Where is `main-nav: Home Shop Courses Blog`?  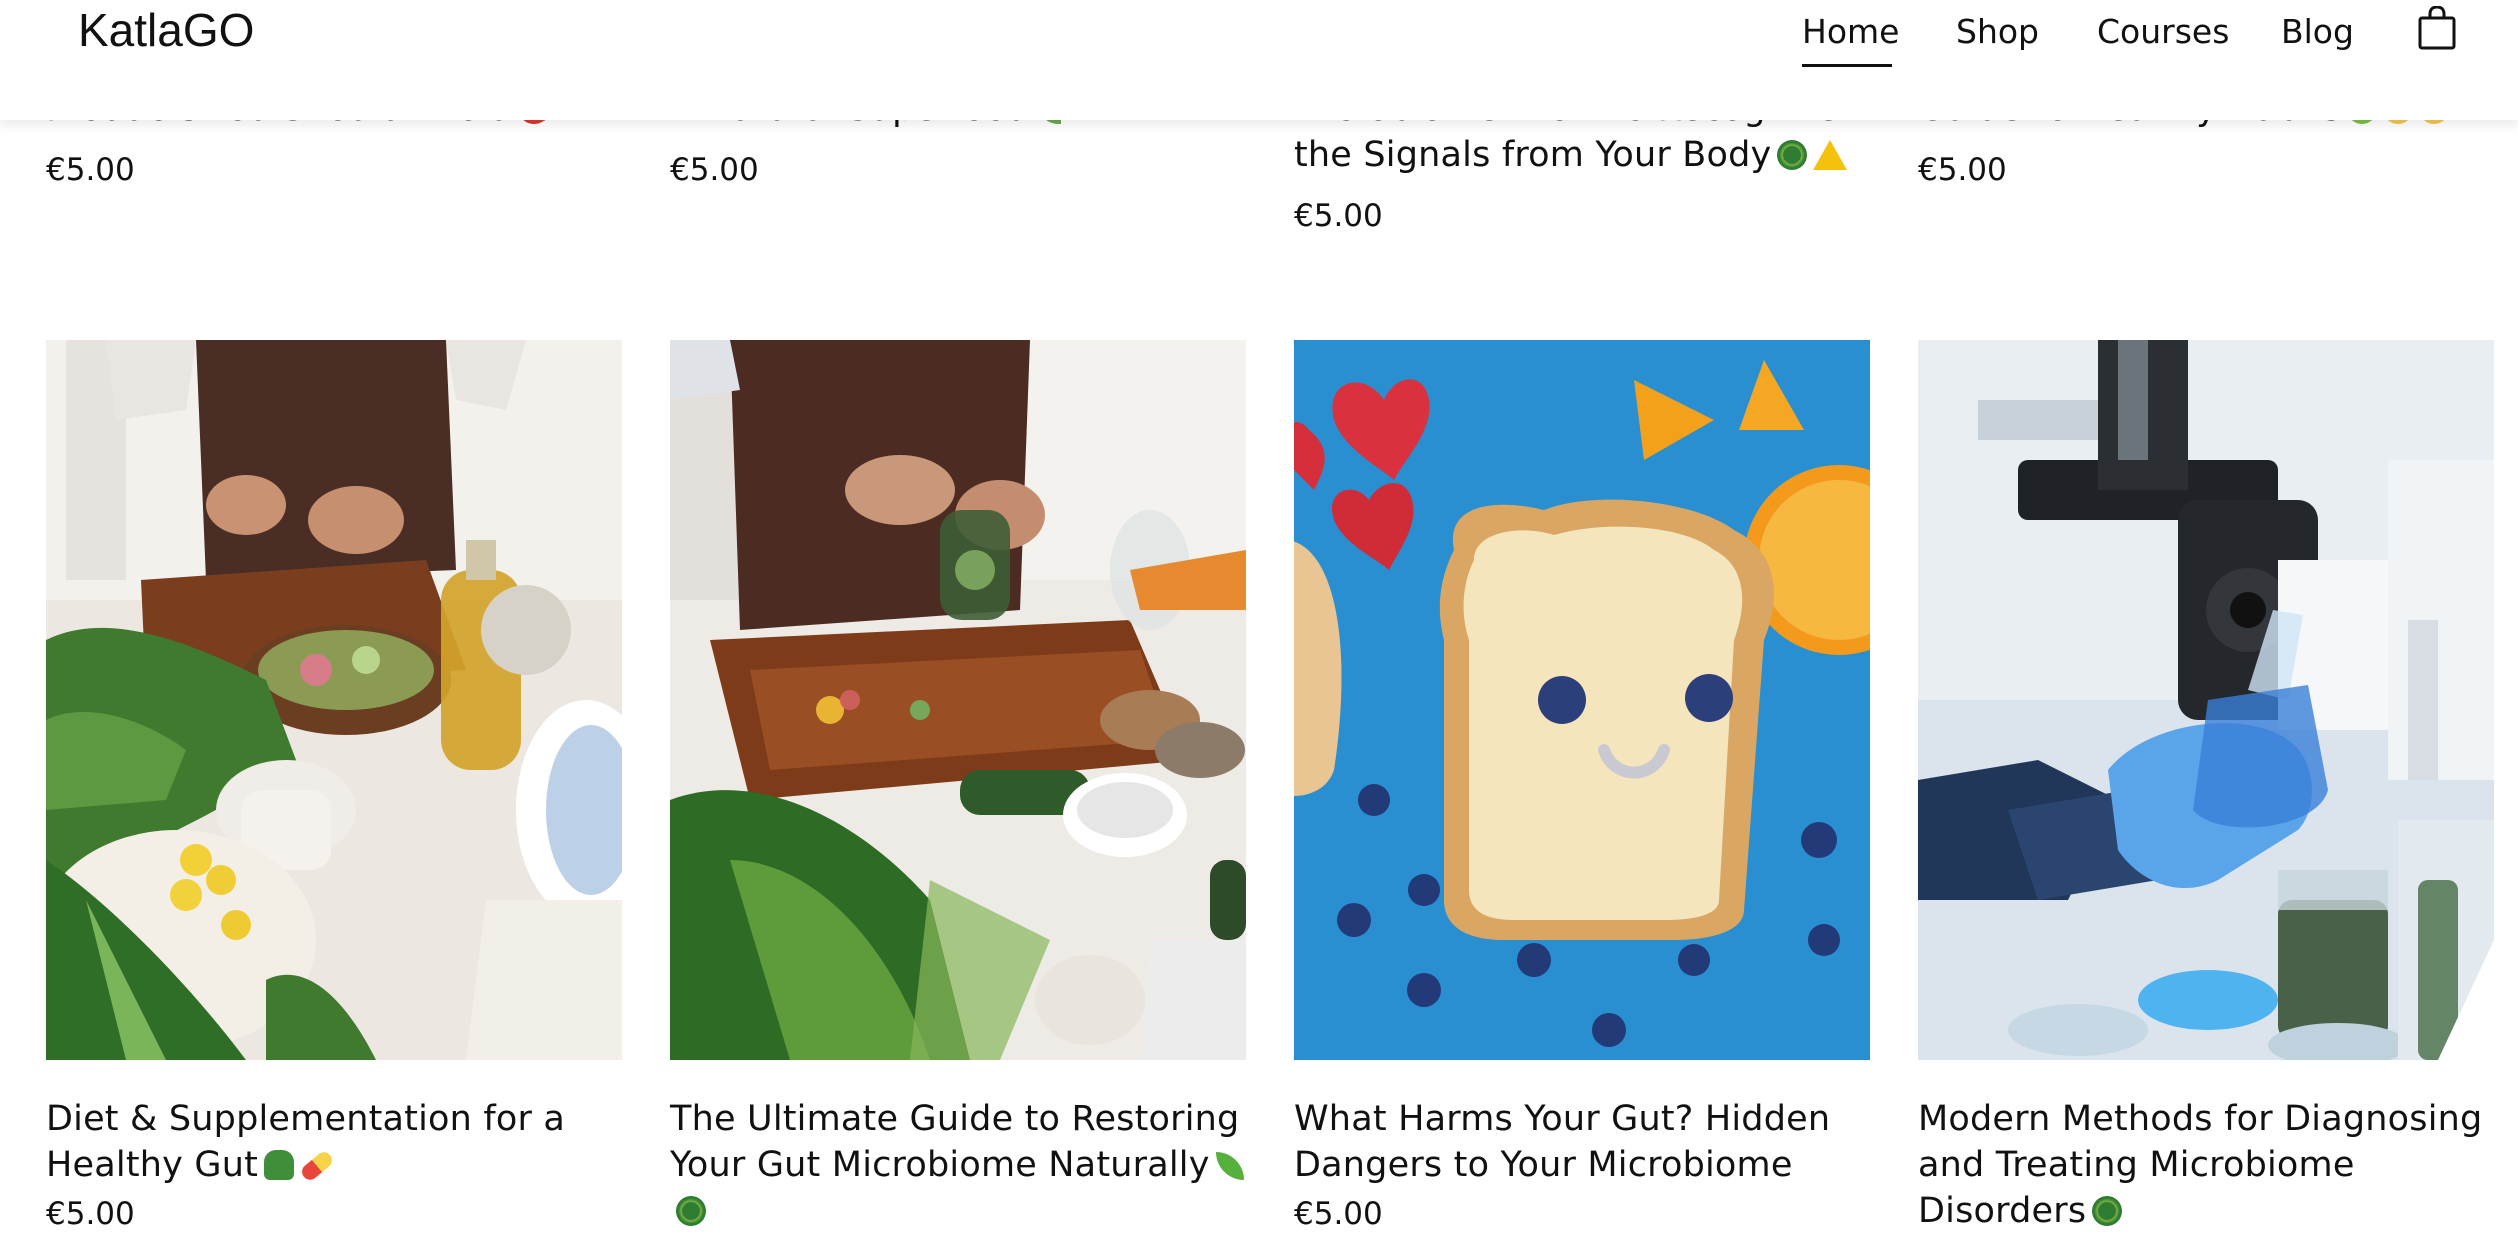 main-nav: Home Shop Courses Blog is located at coordinates (1259, 37).